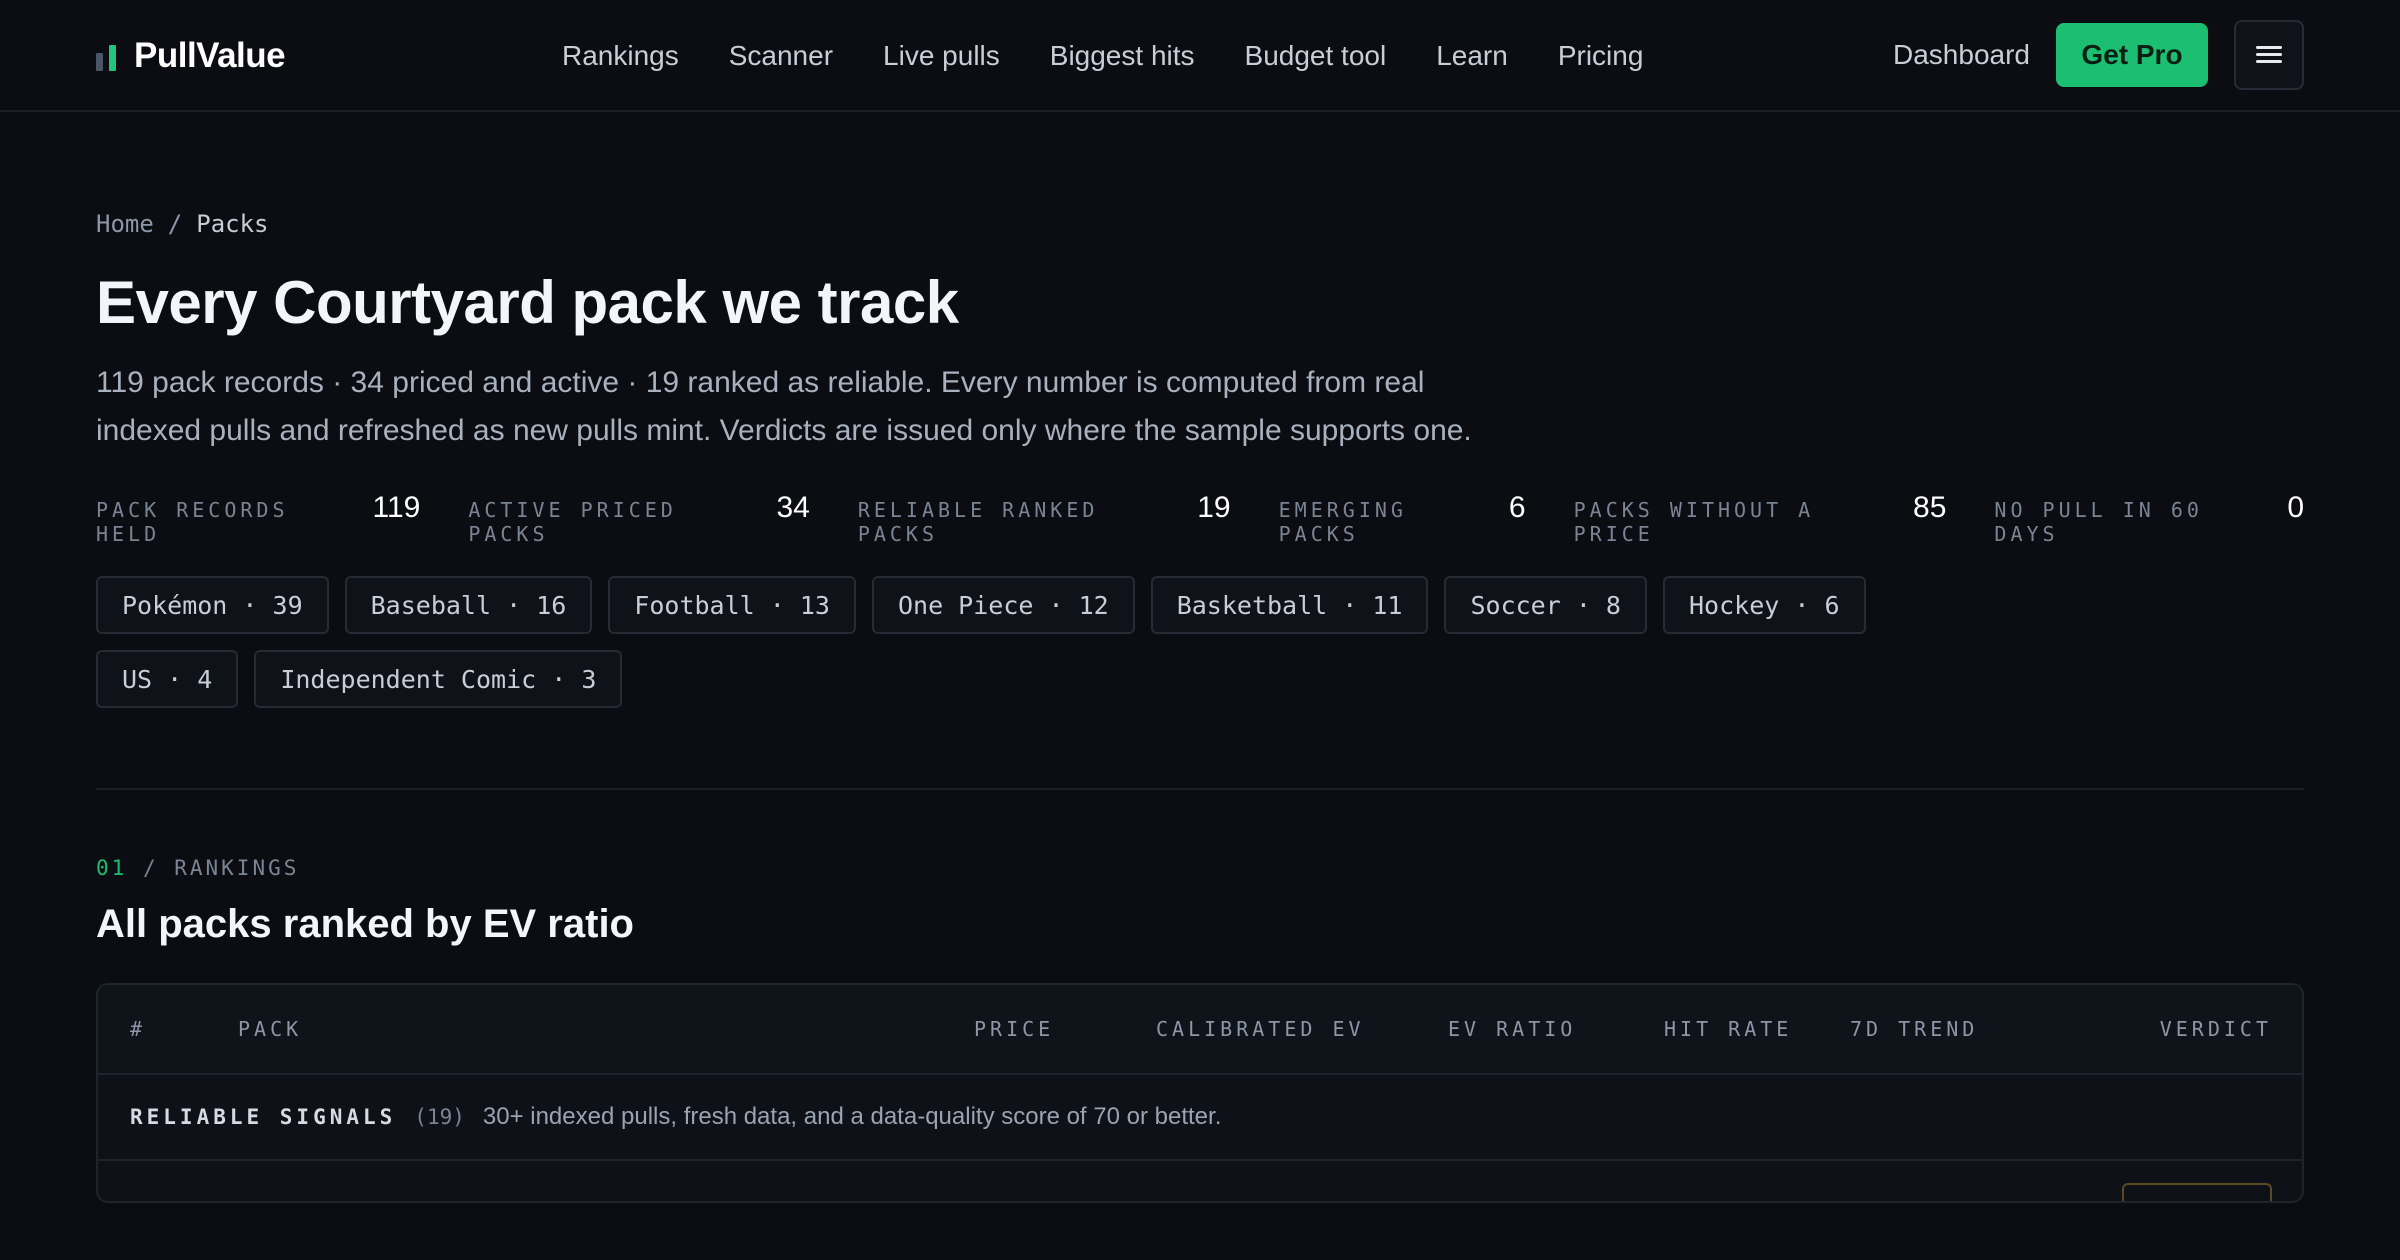 The width and height of the screenshot is (2400, 1260). I want to click on stat-active-priced: ACTIVE PRICED PACKS 34, so click(639, 518).